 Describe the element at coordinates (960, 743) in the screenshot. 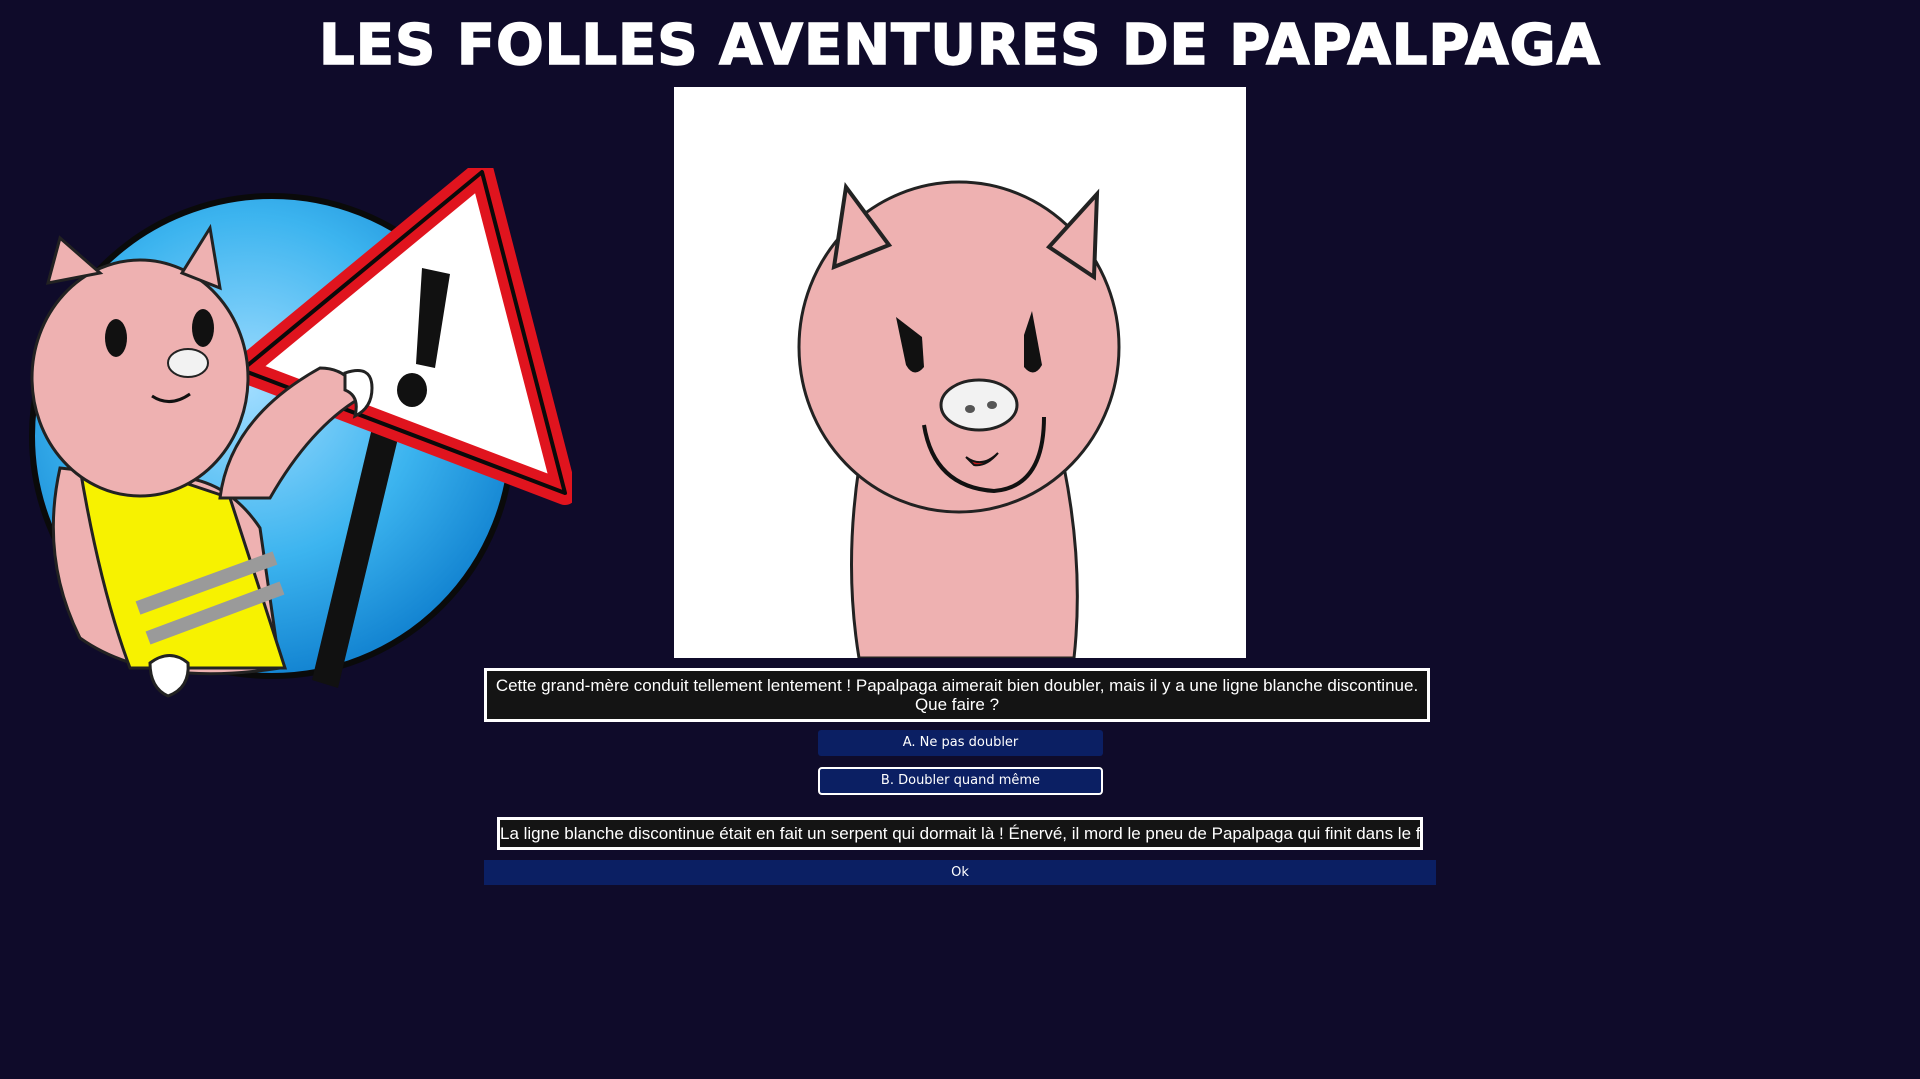

I see `choice-a-button: A. Ne pas doubler` at that location.